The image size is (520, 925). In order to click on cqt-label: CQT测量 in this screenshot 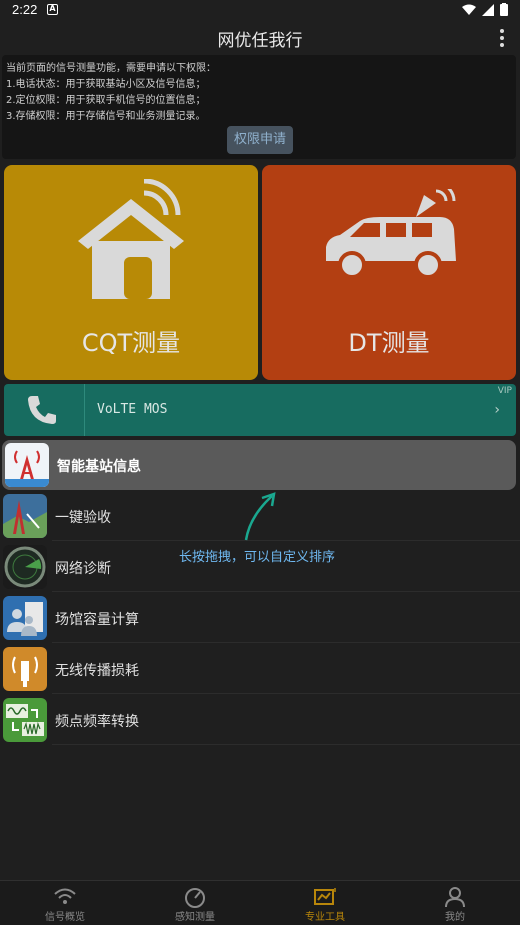, I will do `click(131, 343)`.